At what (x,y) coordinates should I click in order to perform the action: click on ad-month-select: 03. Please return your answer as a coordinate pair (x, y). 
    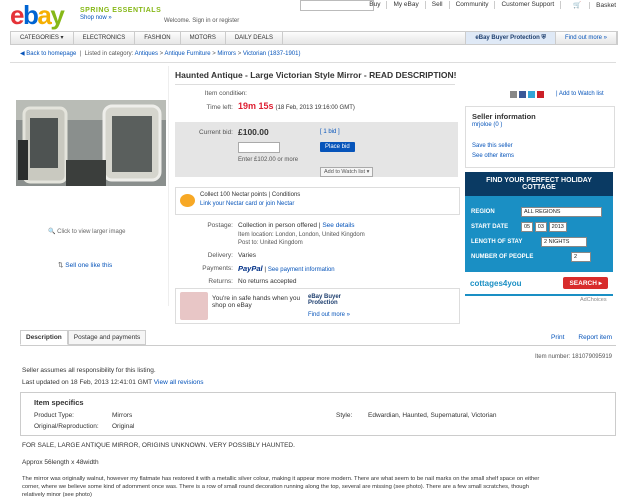
    Looking at the image, I should click on (540, 226).